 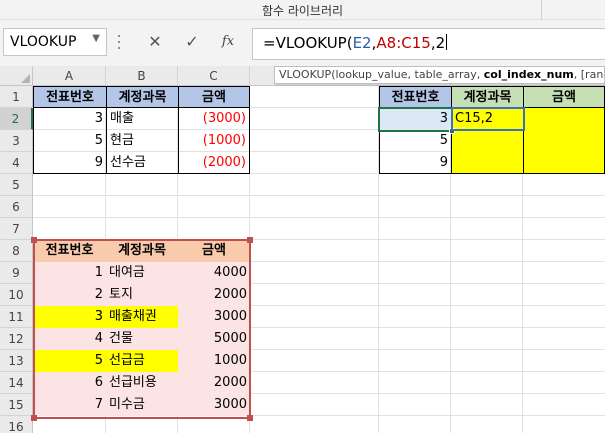 What do you see at coordinates (564, 97) in the screenshot?
I see `table2-header-2: 금액` at bounding box center [564, 97].